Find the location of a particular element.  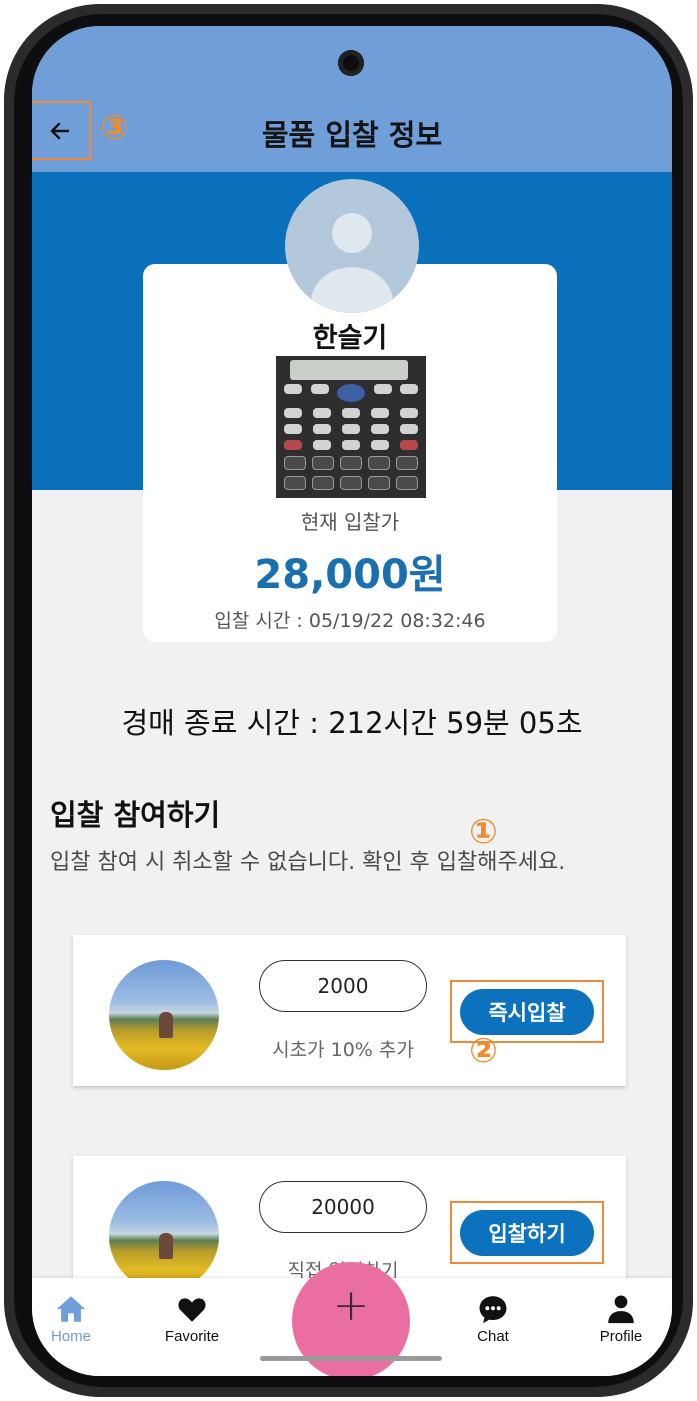

nav-home-label: Home is located at coordinates (70, 1336).